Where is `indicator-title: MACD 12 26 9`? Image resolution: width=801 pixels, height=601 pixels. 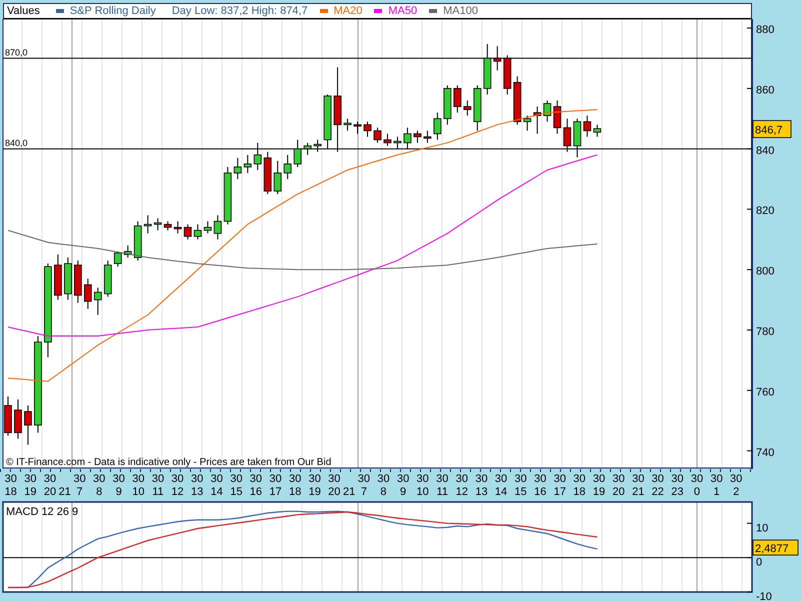
indicator-title: MACD 12 26 9 is located at coordinates (42, 512).